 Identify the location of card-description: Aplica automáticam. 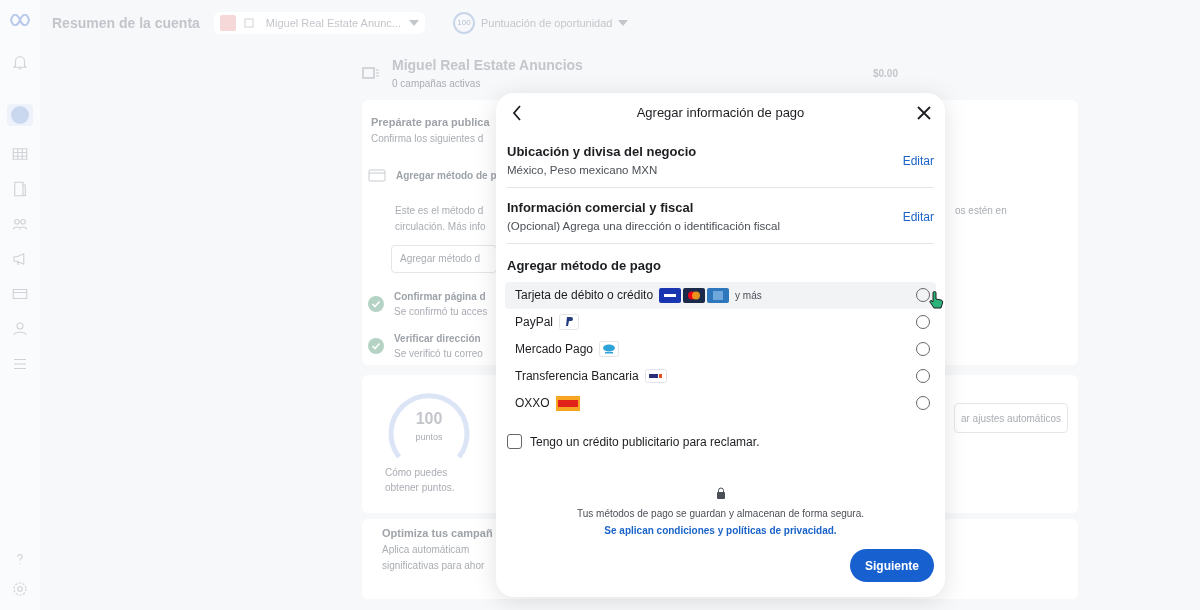
(426, 549).